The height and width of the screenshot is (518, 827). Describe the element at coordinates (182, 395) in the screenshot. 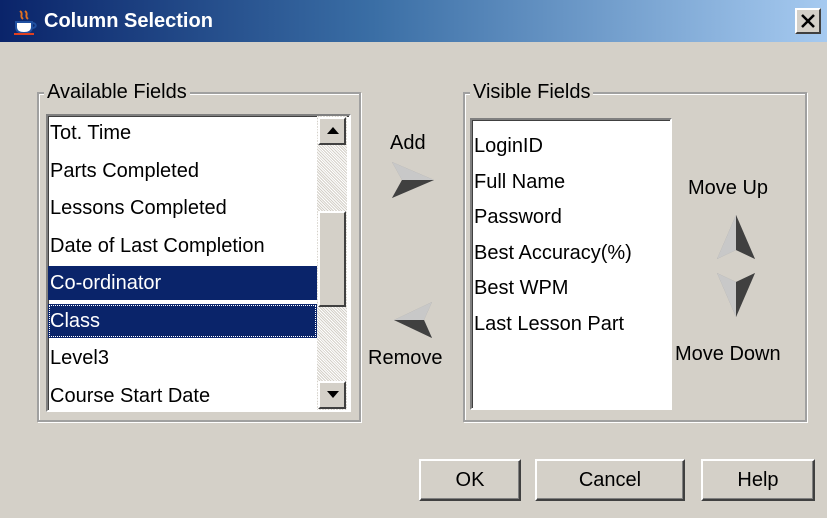

I see `list-item: Course Start Date` at that location.